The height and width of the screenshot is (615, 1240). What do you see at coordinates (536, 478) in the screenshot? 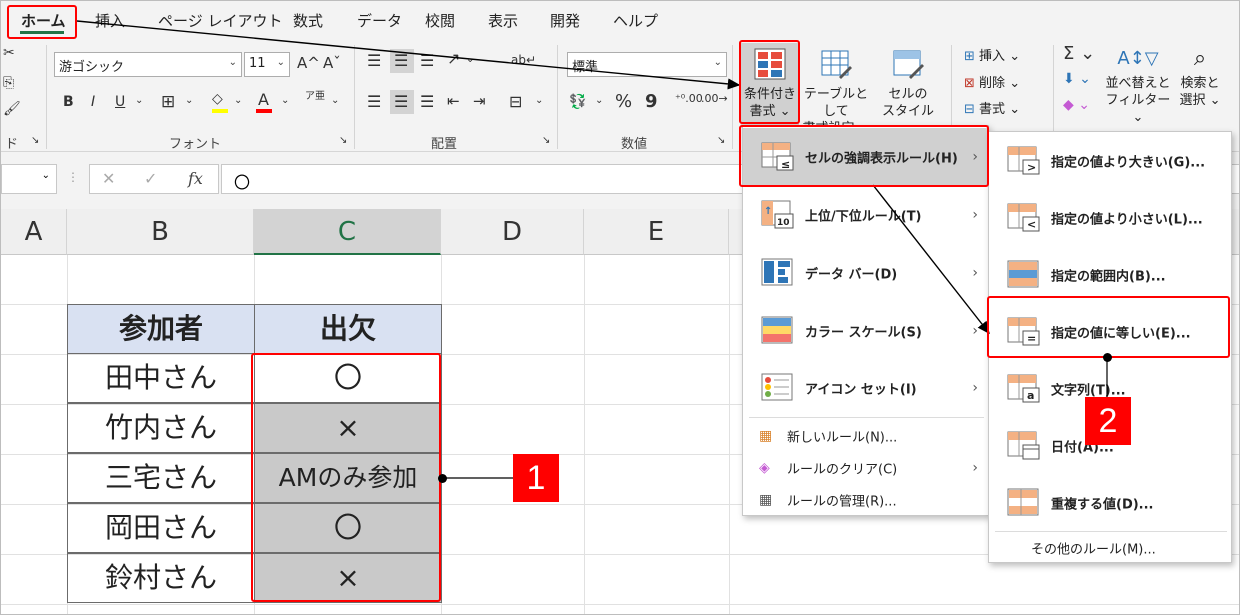
I see `step-badge-1: 1` at bounding box center [536, 478].